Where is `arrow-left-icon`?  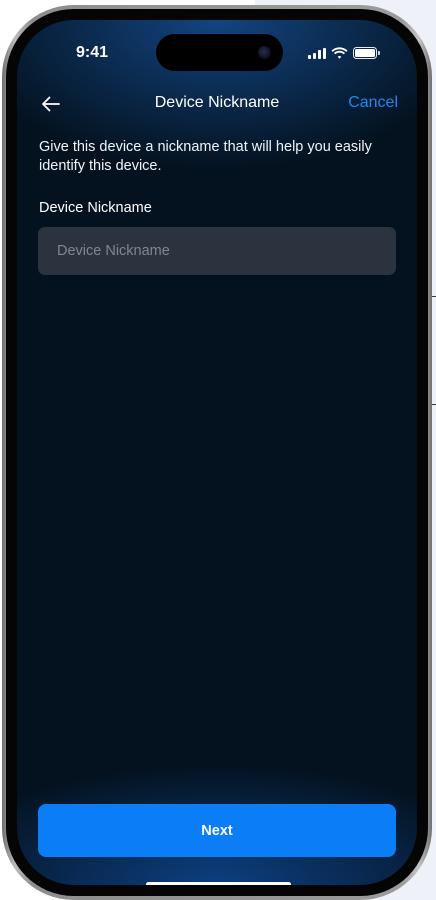
arrow-left-icon is located at coordinates (51, 104).